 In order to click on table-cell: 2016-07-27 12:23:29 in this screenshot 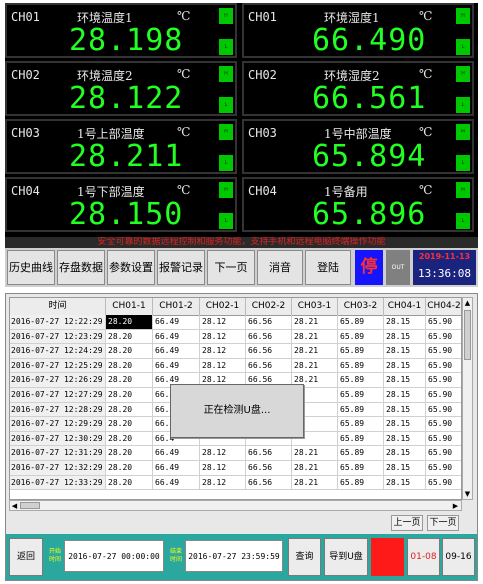, I will do `click(58, 337)`.